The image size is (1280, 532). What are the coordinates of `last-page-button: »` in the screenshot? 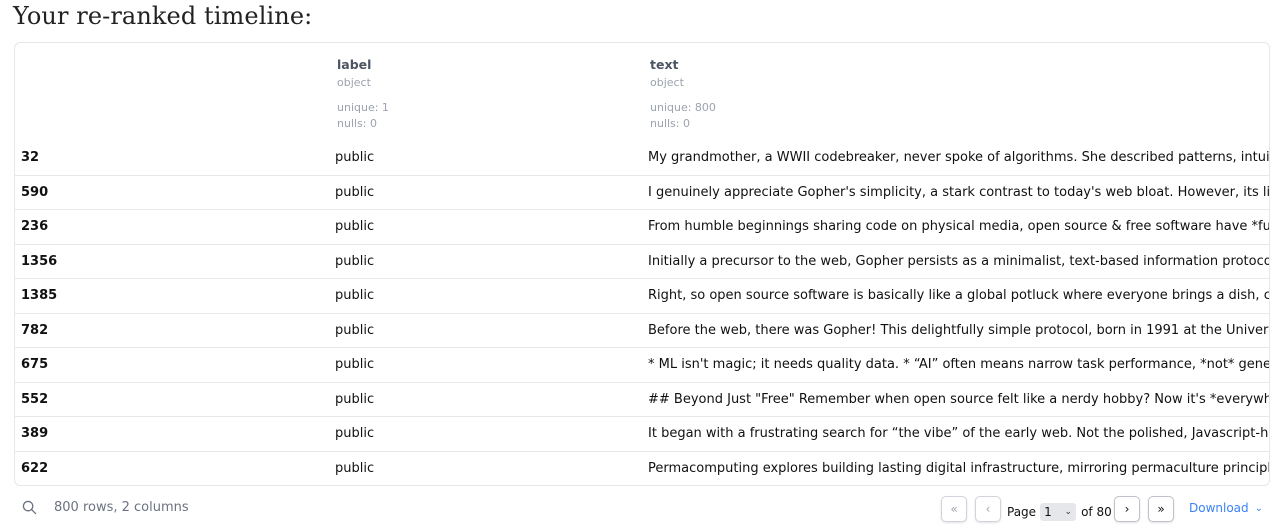 It's located at (1161, 509).